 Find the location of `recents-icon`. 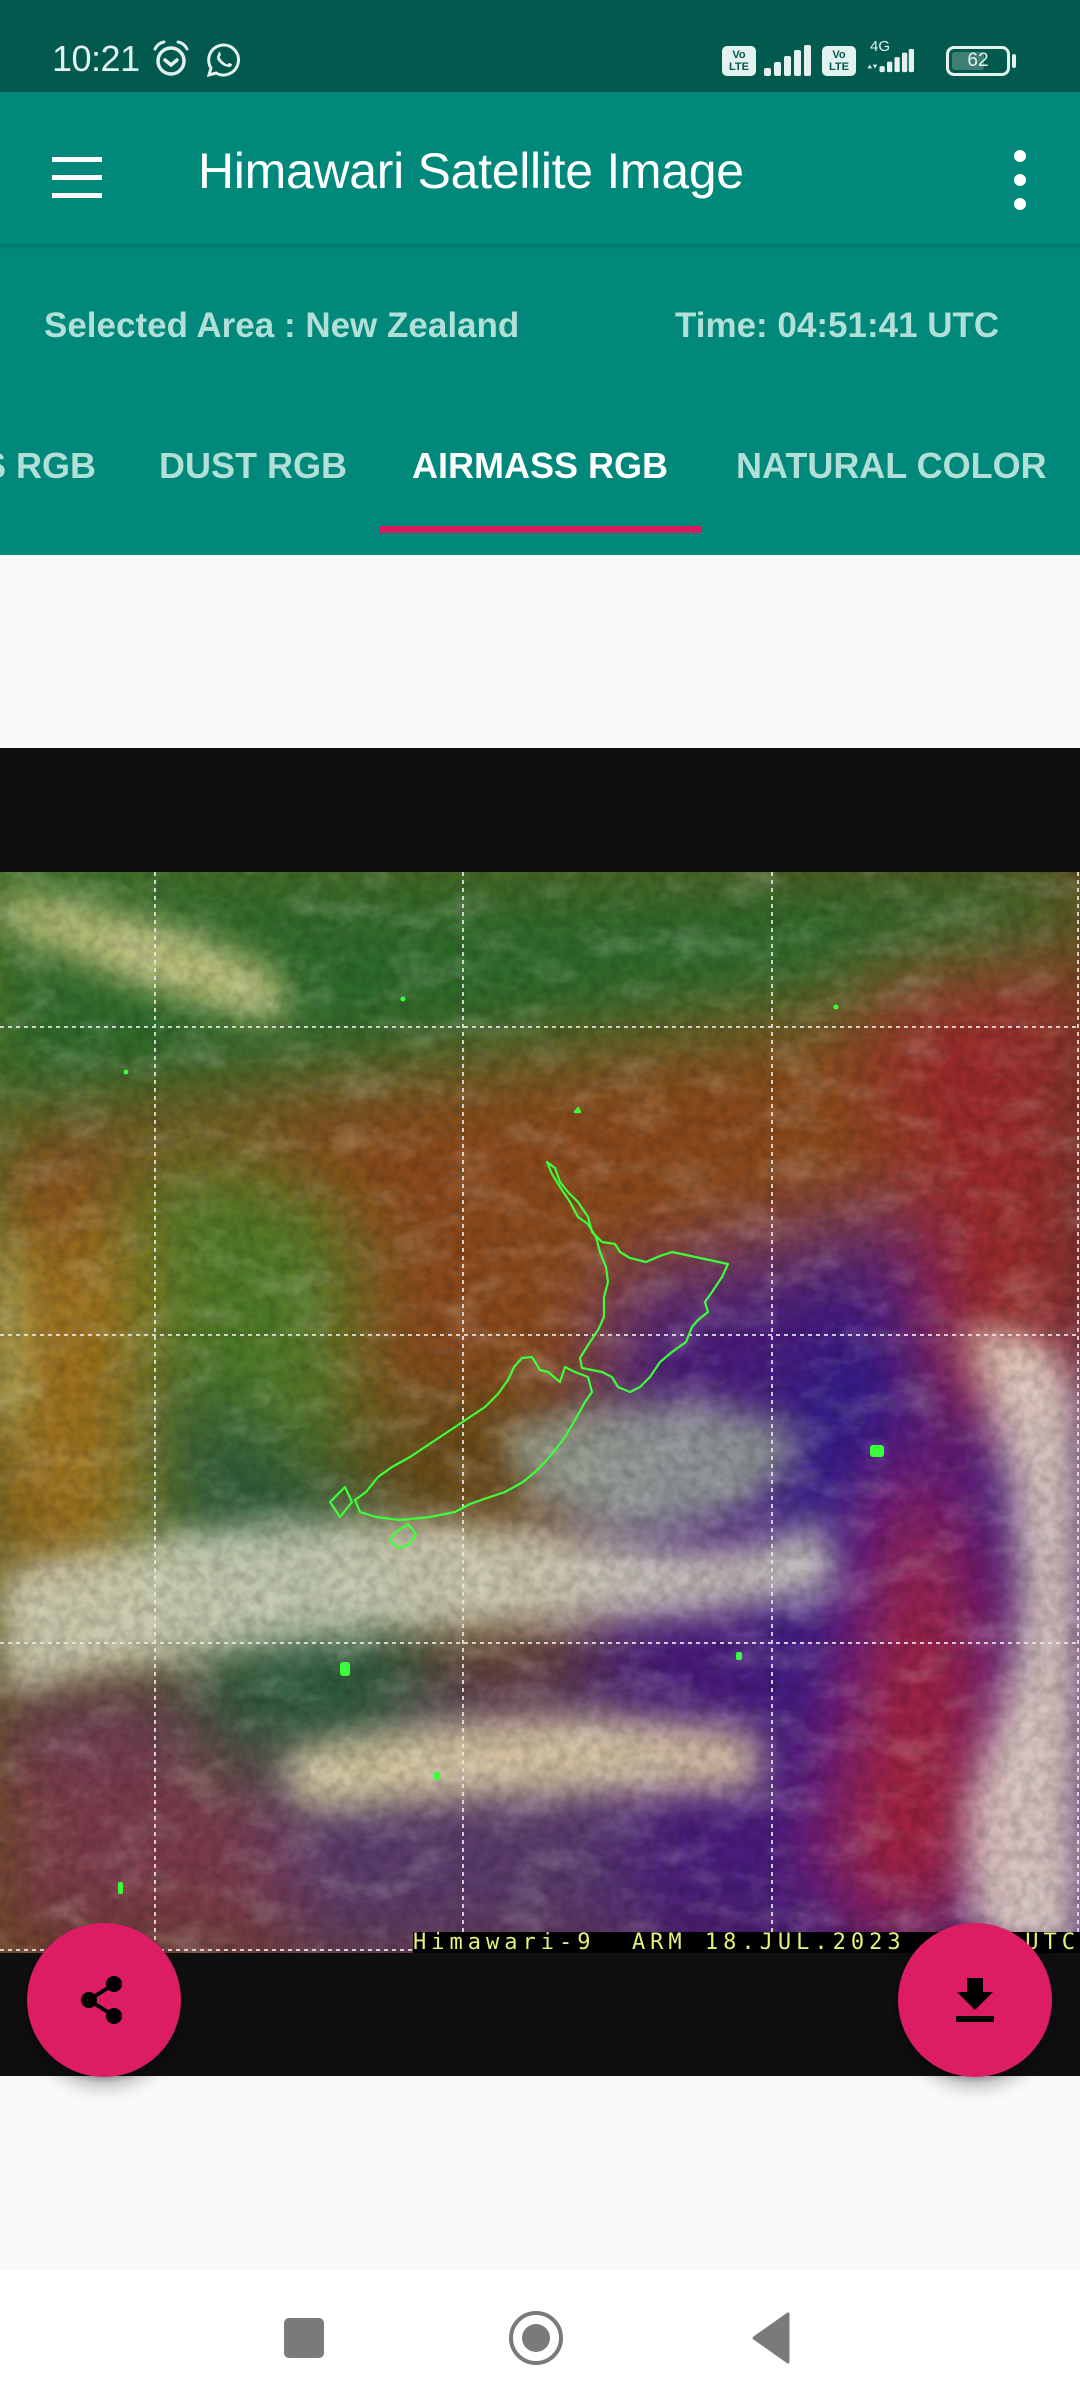

recents-icon is located at coordinates (304, 2338).